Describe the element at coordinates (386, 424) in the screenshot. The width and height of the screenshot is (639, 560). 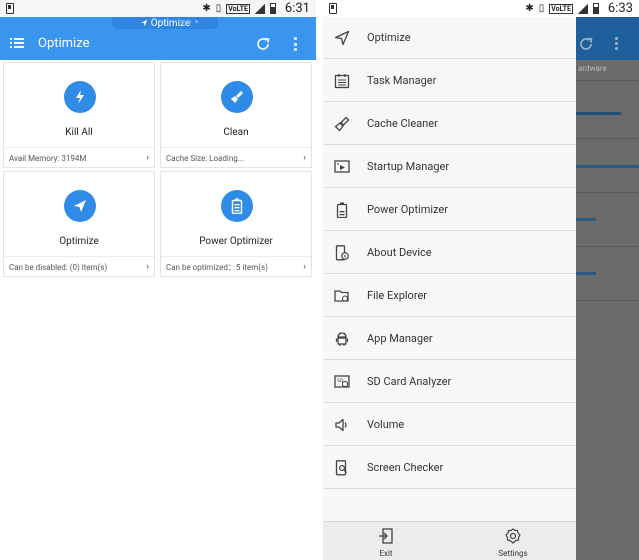
I see `drawer-item-label: Volume` at that location.